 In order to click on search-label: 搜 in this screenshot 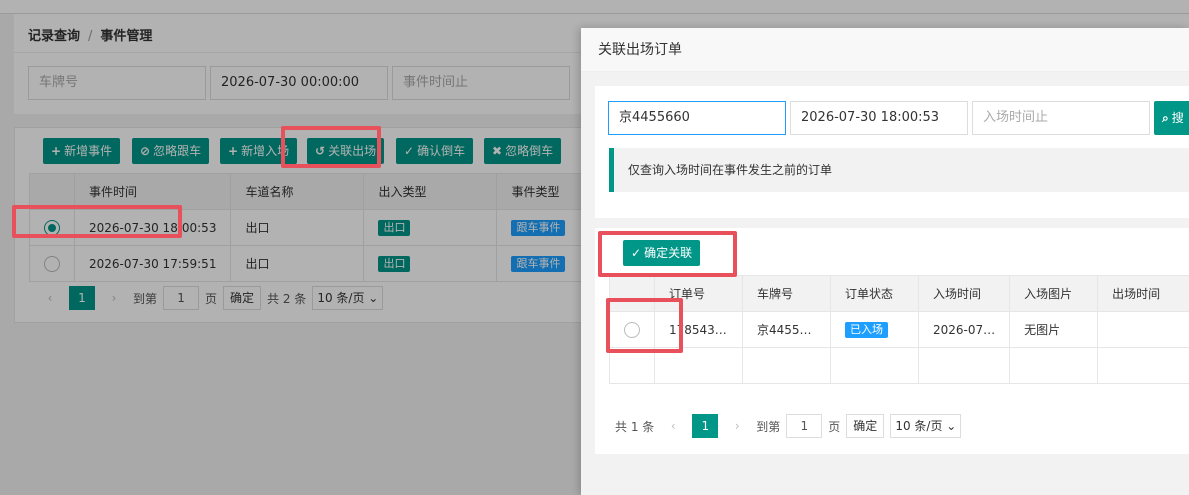, I will do `click(1177, 118)`.